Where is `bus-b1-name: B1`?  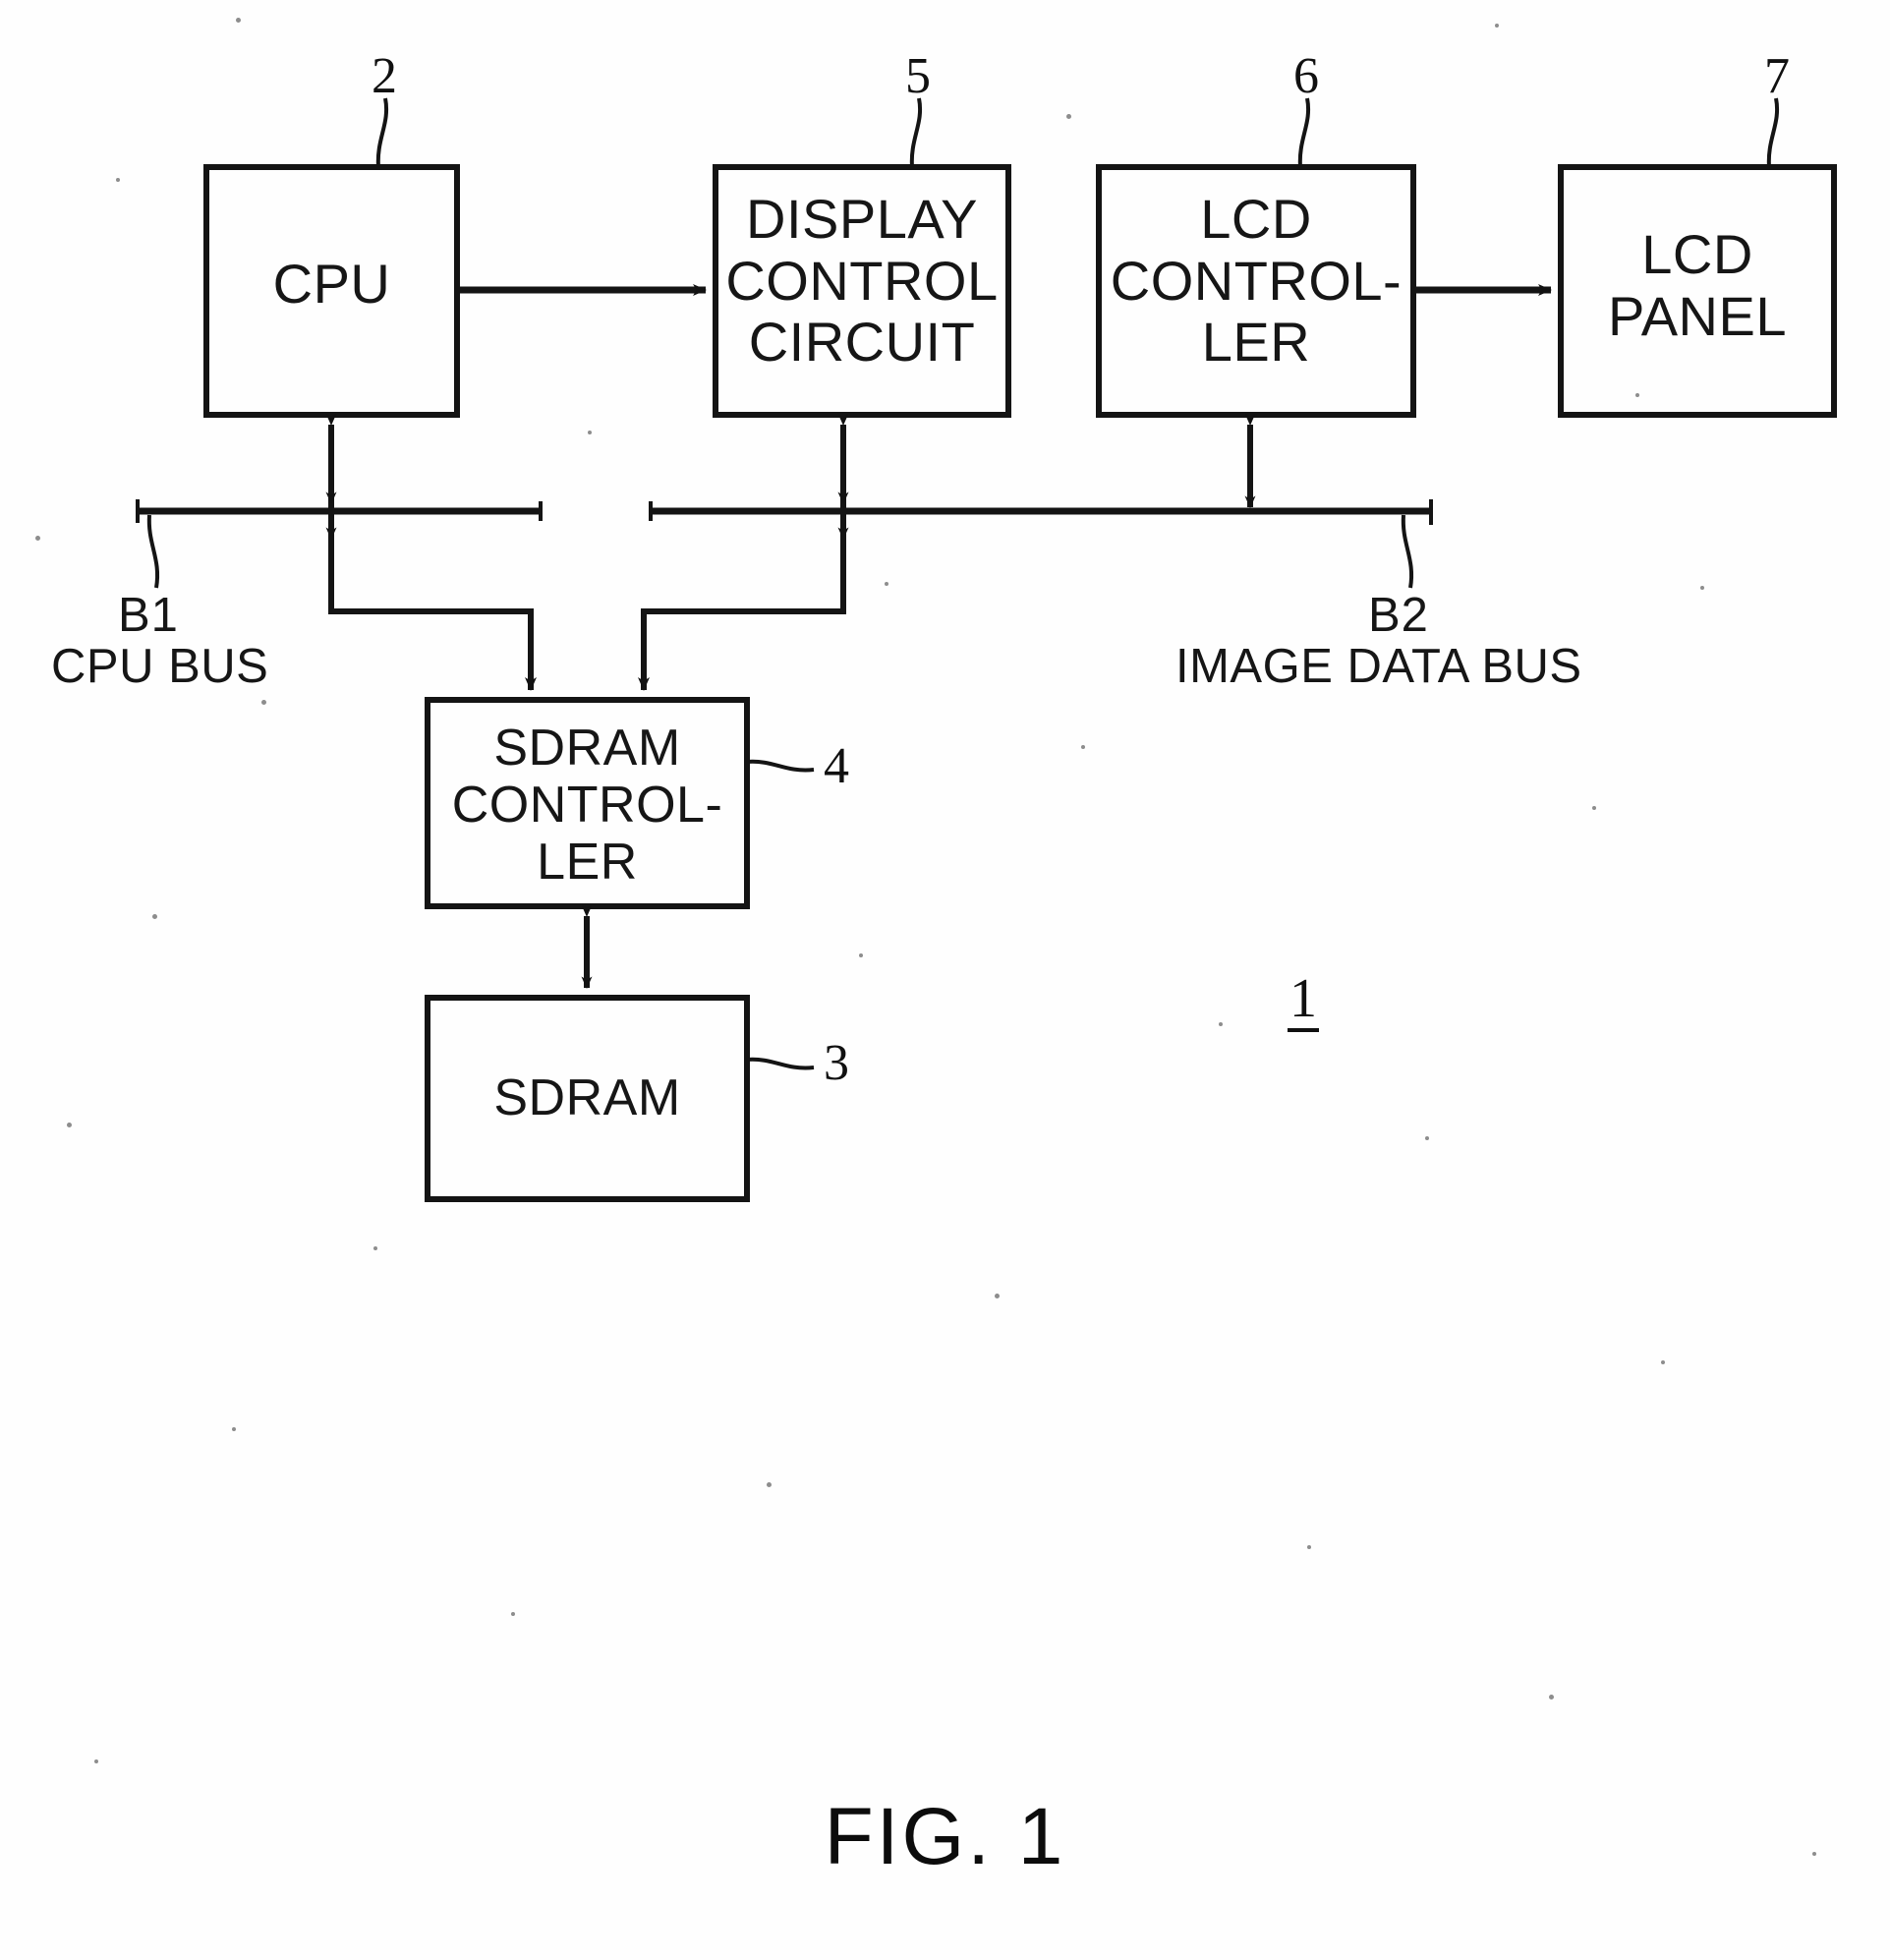 bus-b1-name: B1 is located at coordinates (148, 615).